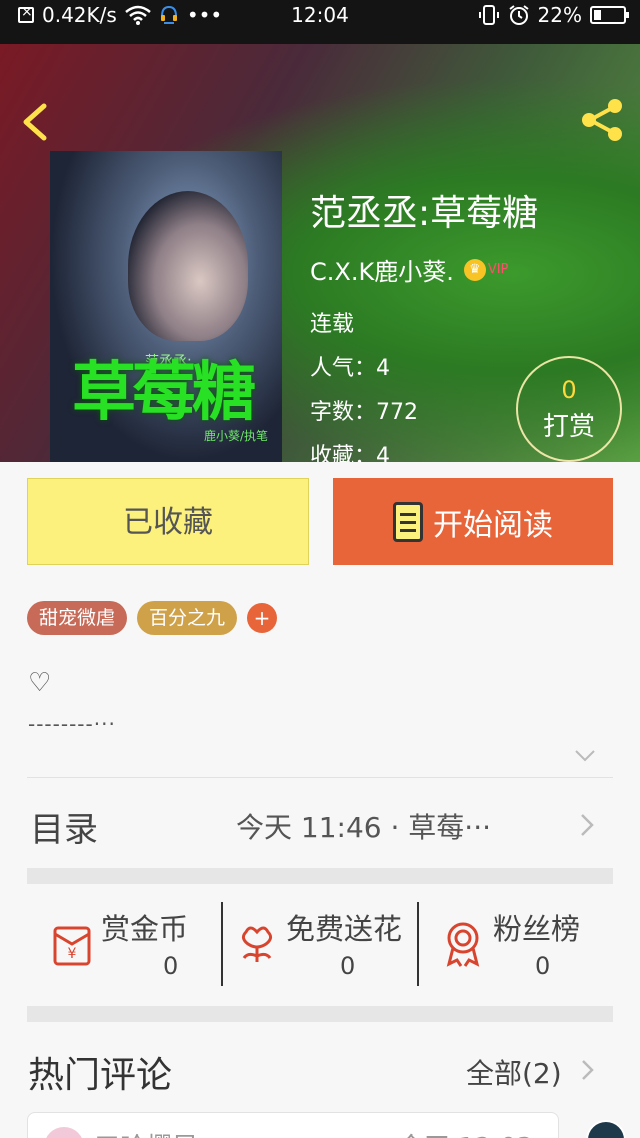  Describe the element at coordinates (488, 15) in the screenshot. I see `vibrate-icon` at that location.